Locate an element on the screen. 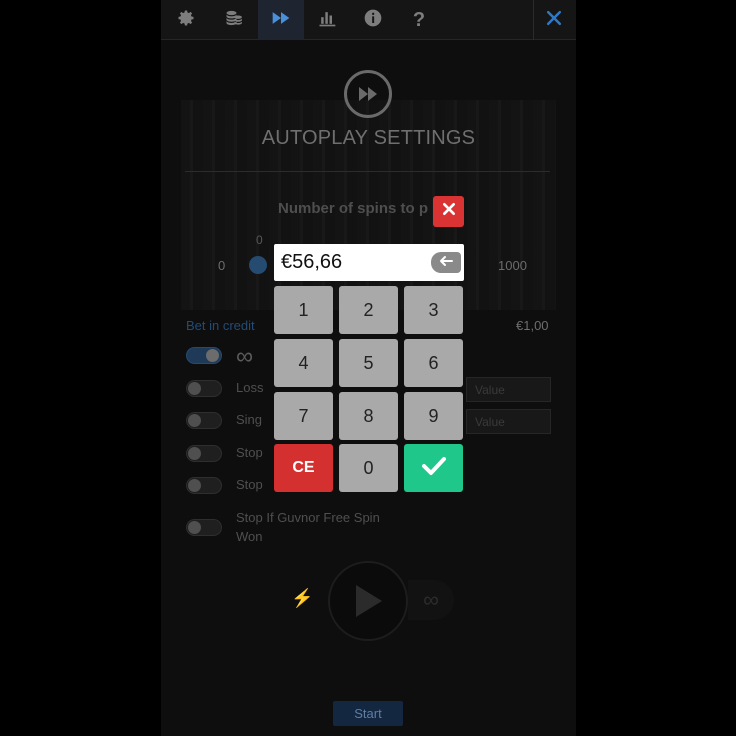 This screenshot has height=736, width=736. autoplay-infinity-button: ∞ is located at coordinates (431, 600).